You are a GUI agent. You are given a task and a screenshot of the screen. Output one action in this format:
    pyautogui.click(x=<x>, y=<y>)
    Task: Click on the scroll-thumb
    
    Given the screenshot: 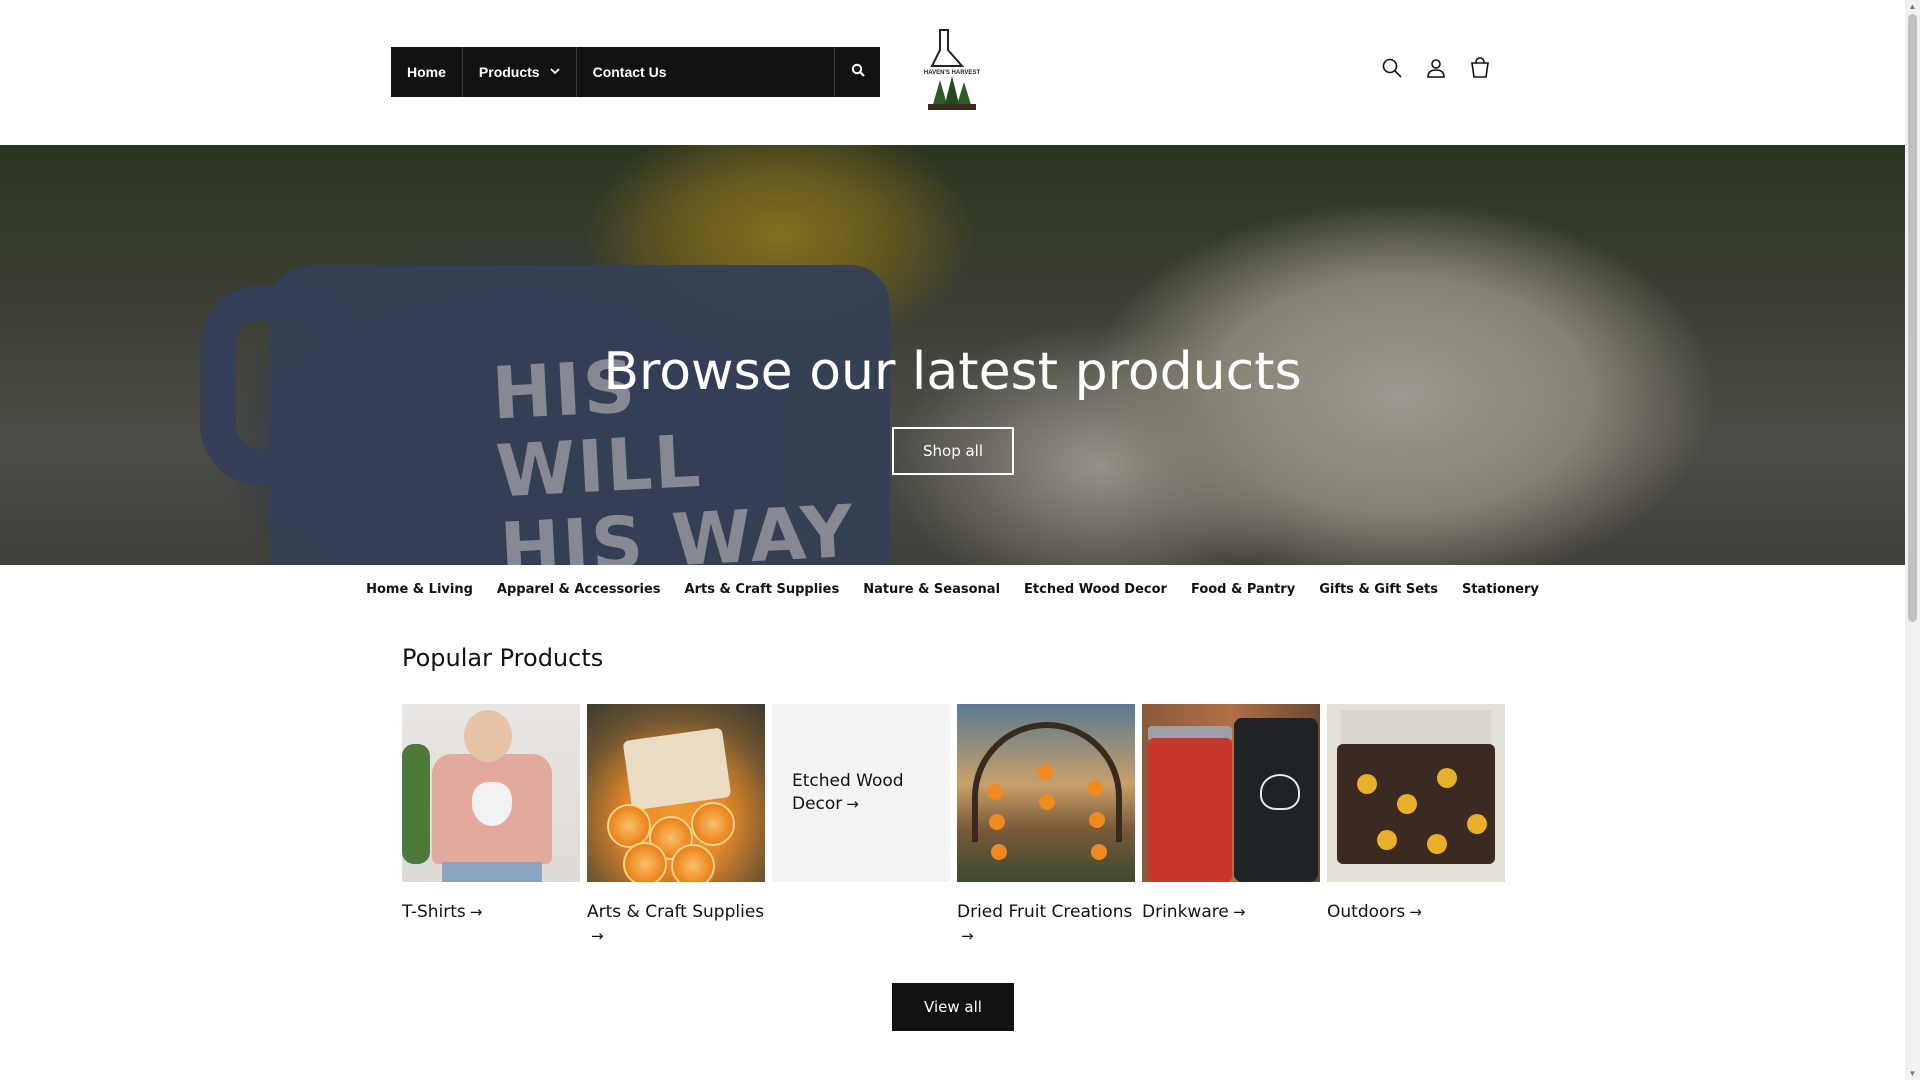 What is the action you would take?
    pyautogui.click(x=1912, y=318)
    